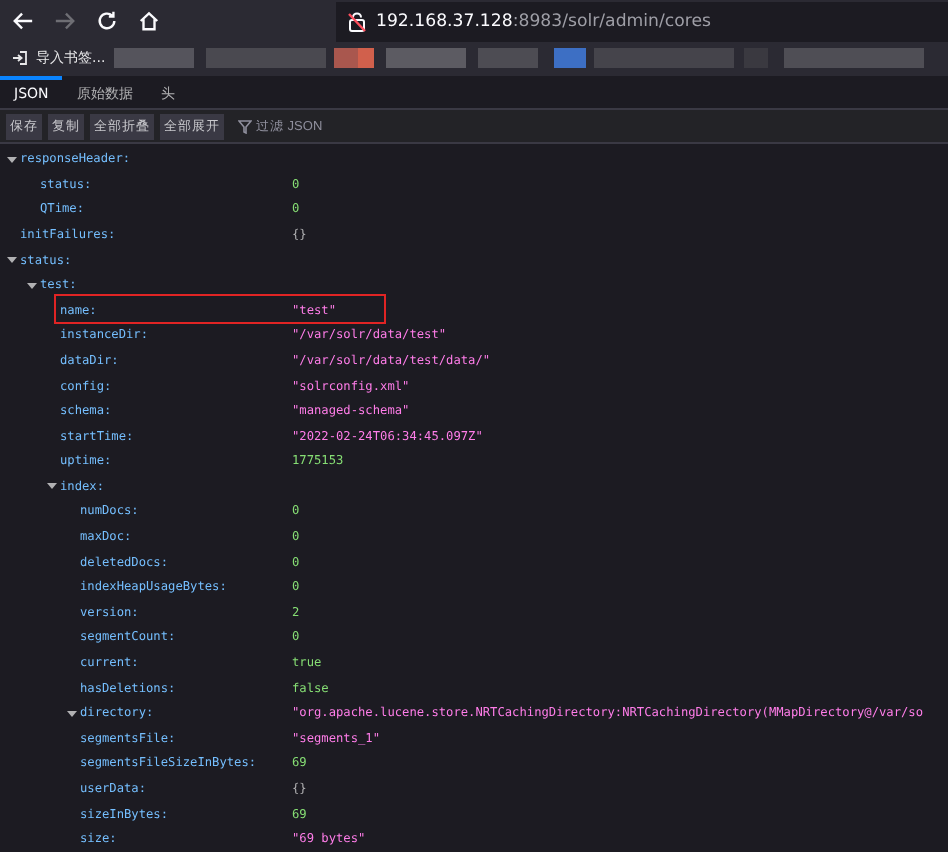 This screenshot has height=852, width=948. Describe the element at coordinates (543, 21) in the screenshot. I see `url-text: 192.168.37.128:8983/solr/admin/cores` at that location.